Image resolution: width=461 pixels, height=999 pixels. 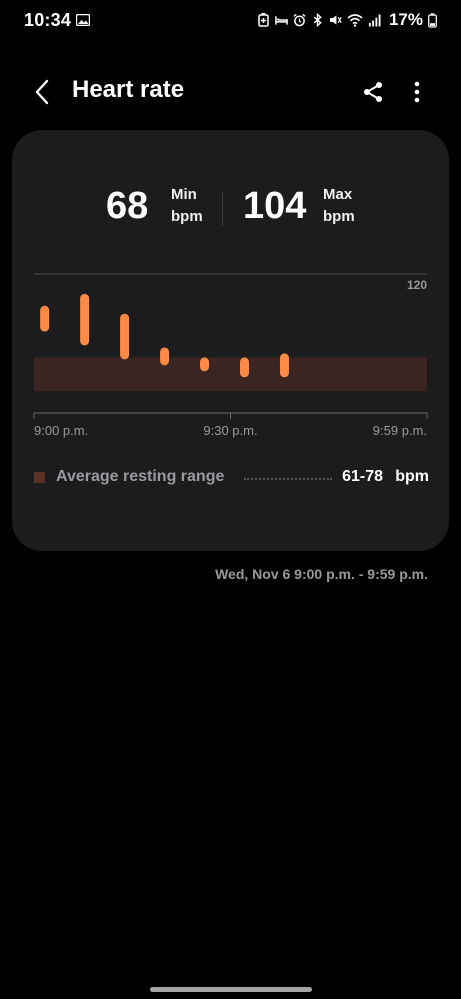 What do you see at coordinates (231, 989) in the screenshot?
I see `gesture-nav-bar` at bounding box center [231, 989].